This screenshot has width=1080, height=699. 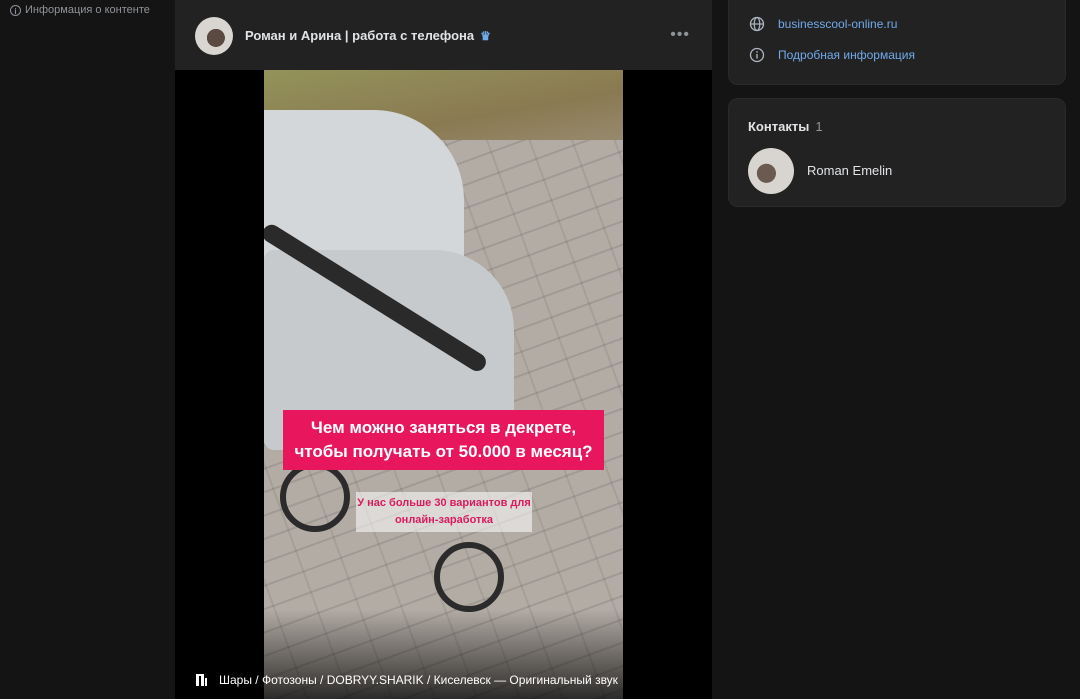 What do you see at coordinates (214, 36) in the screenshot?
I see `author-avatar` at bounding box center [214, 36].